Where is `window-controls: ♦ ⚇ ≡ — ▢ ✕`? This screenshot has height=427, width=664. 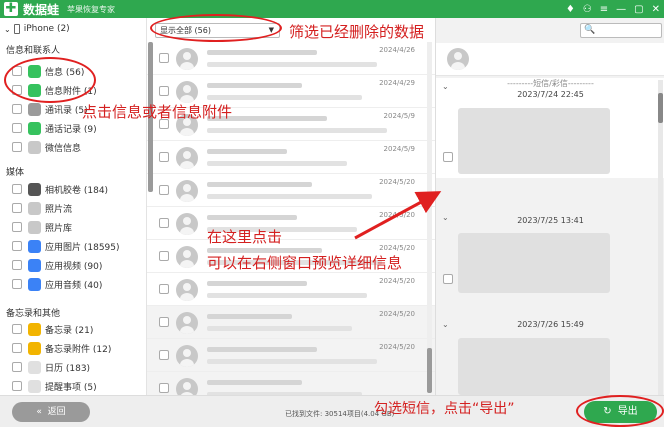
window-controls: ♦ ⚇ ≡ — ▢ ✕ is located at coordinates (613, 9).